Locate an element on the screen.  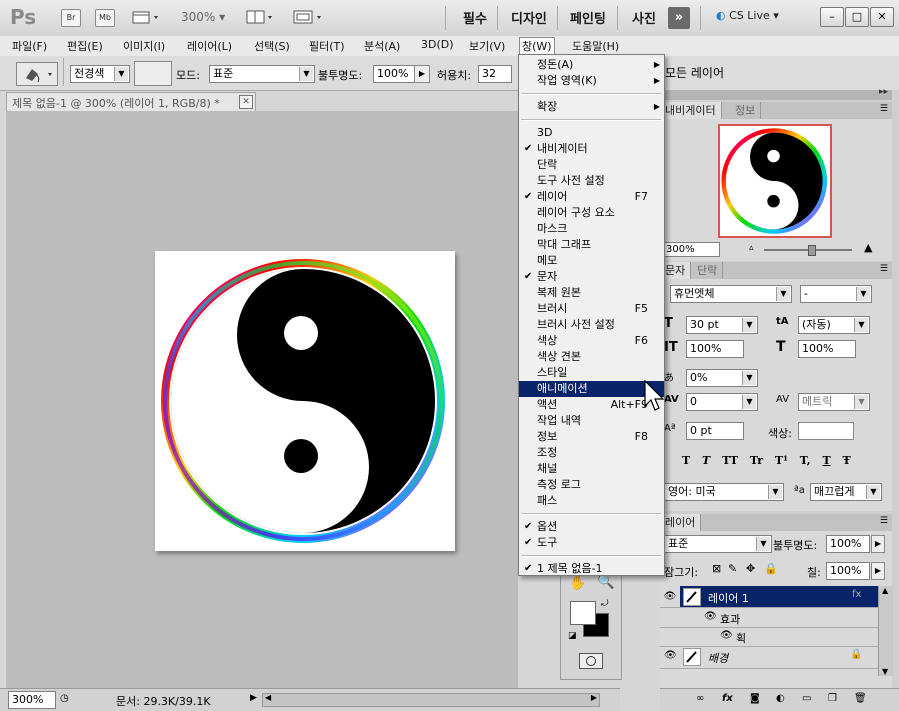
pattern-picker is located at coordinates (153, 73).